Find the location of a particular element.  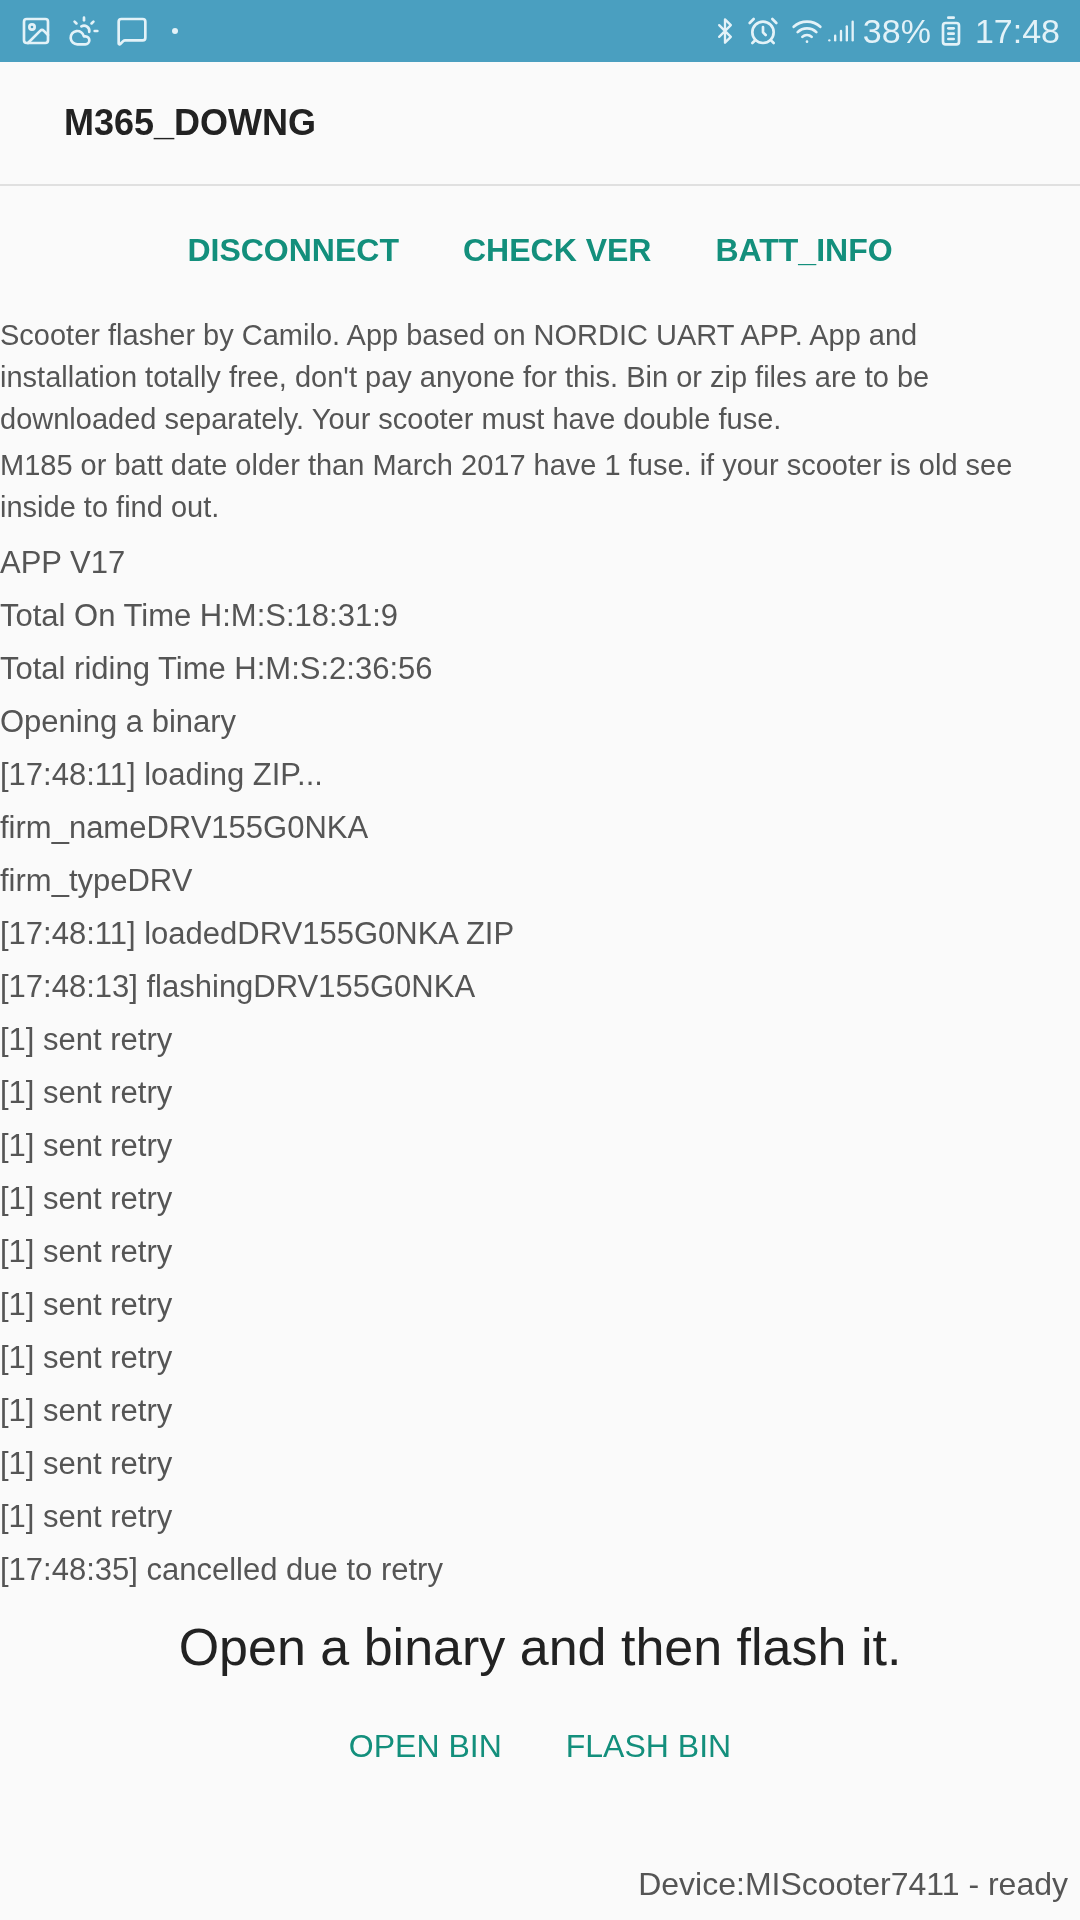

log-line: Total On Time H:M:S:18:31:9 is located at coordinates (199, 616).